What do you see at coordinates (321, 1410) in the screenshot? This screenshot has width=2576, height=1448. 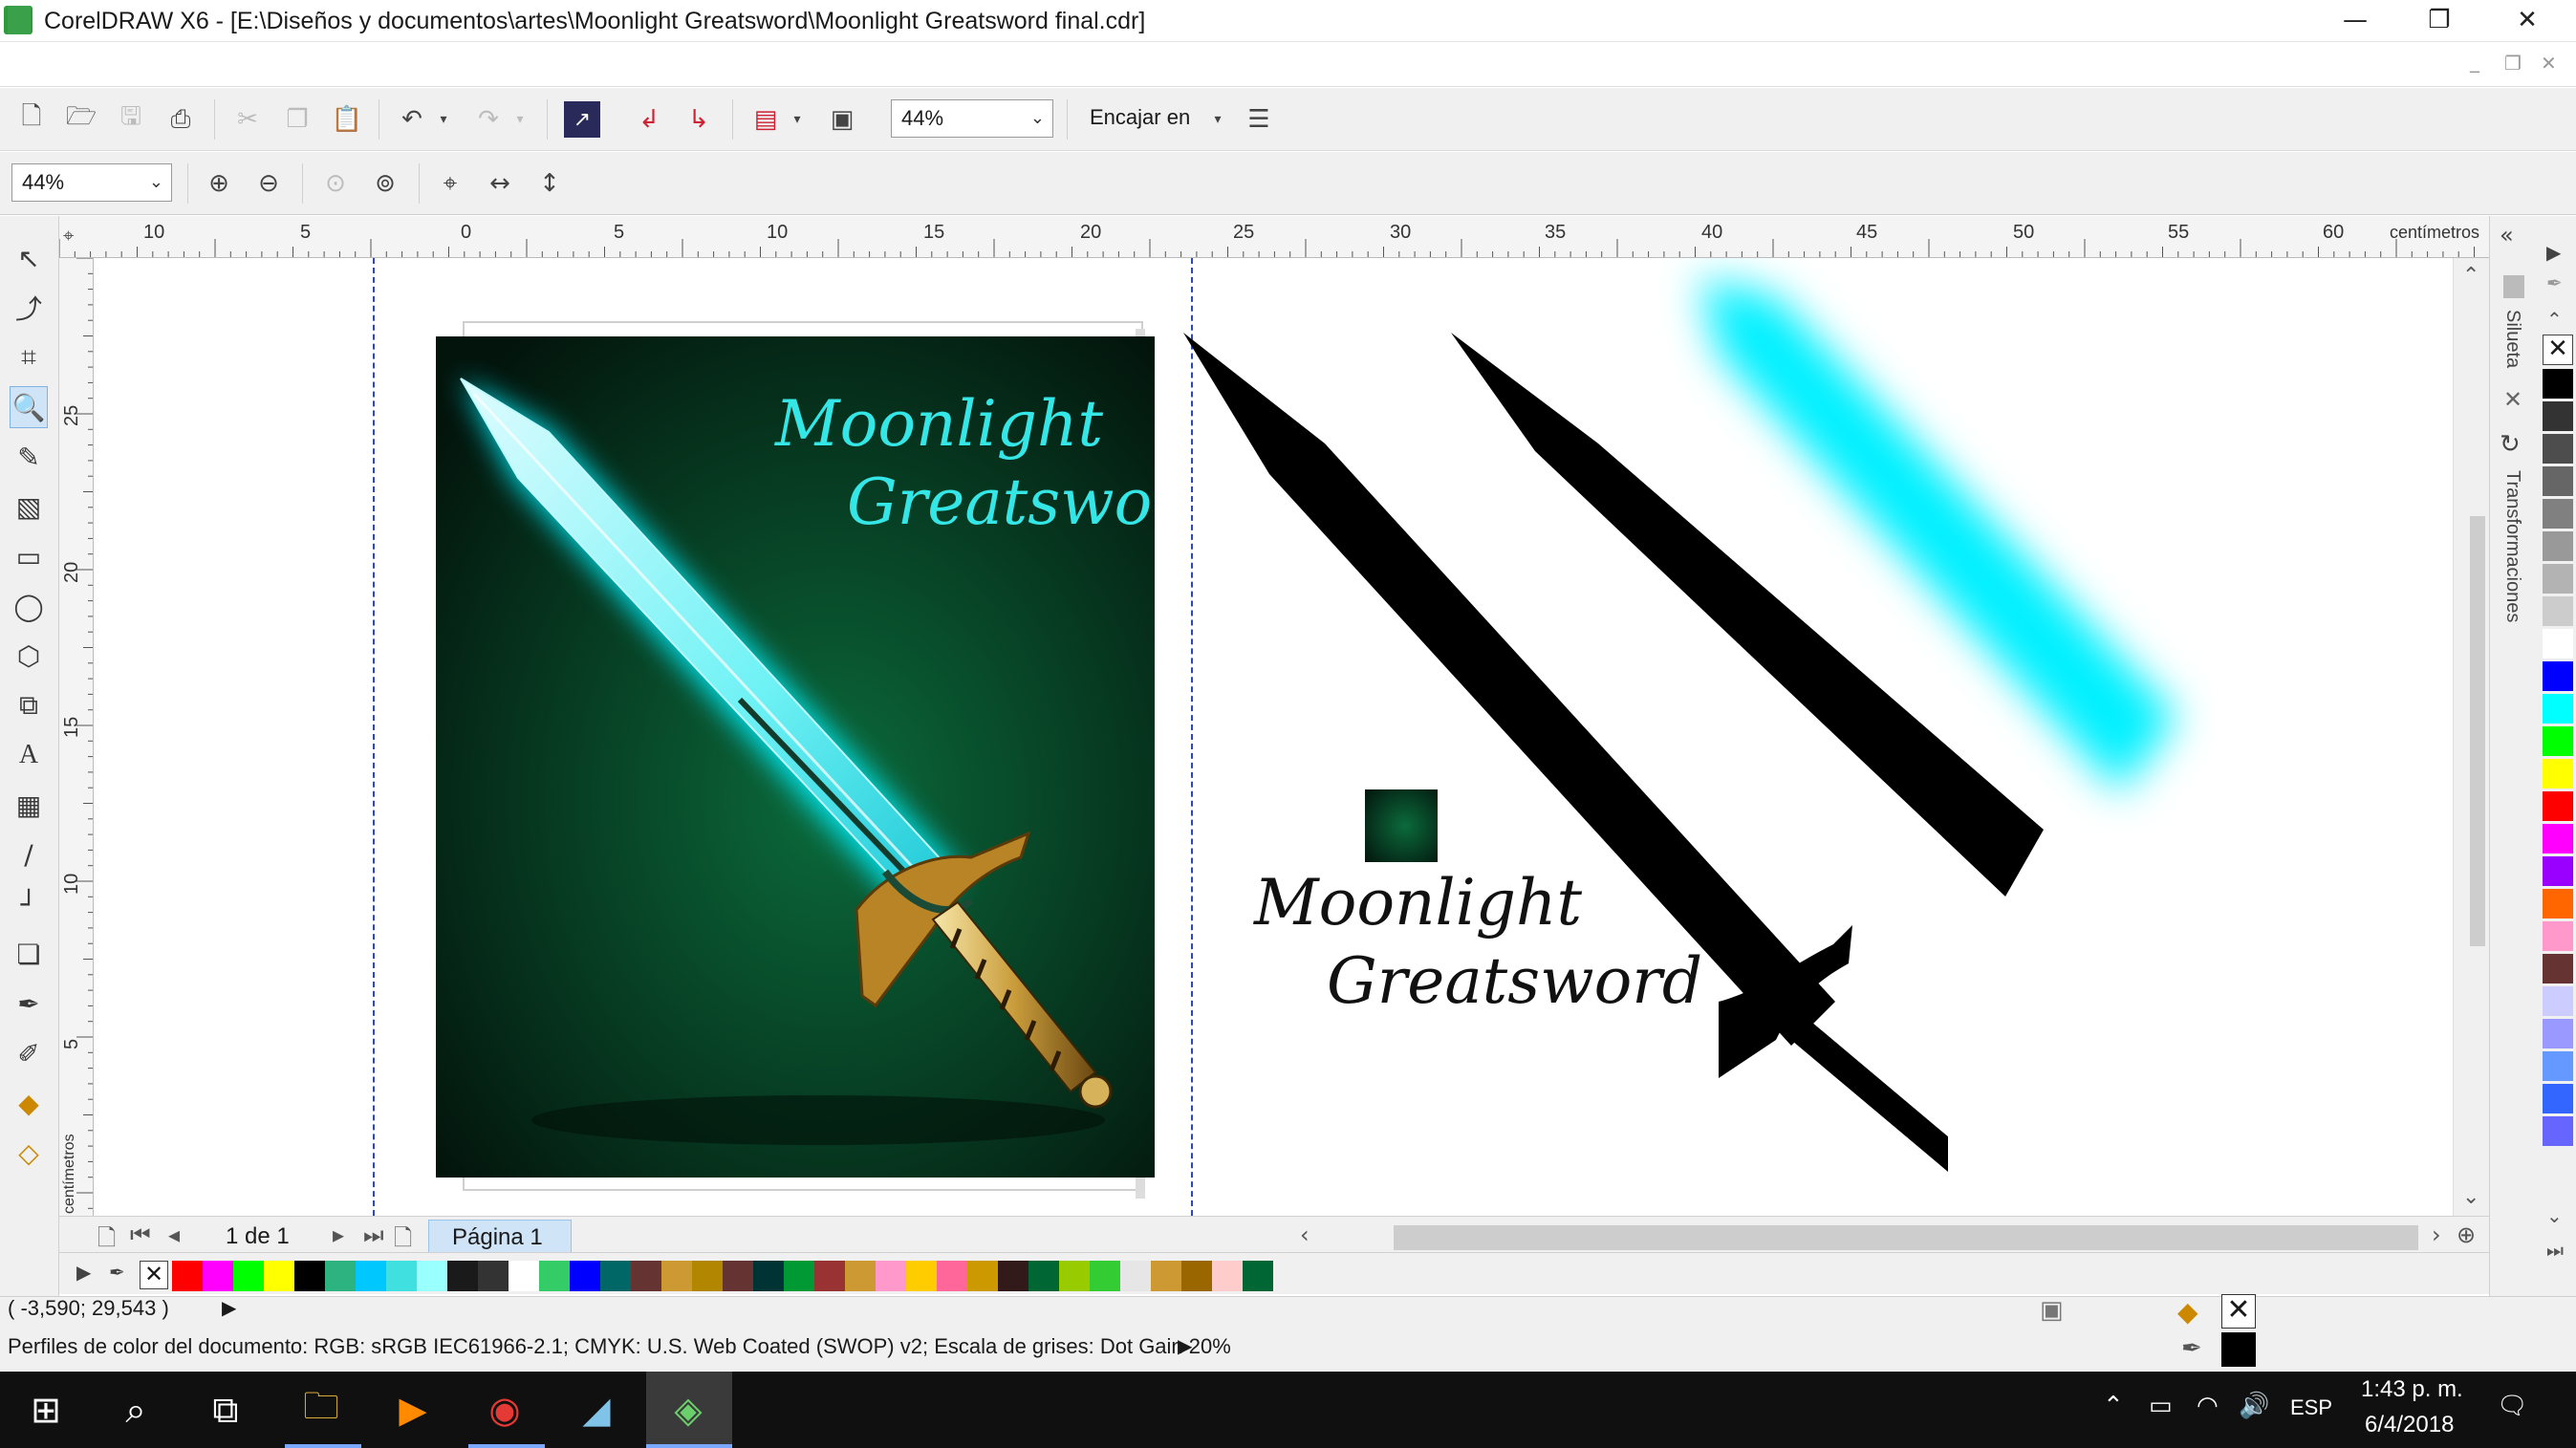 I see `file-explorer-icon: 🗀` at bounding box center [321, 1410].